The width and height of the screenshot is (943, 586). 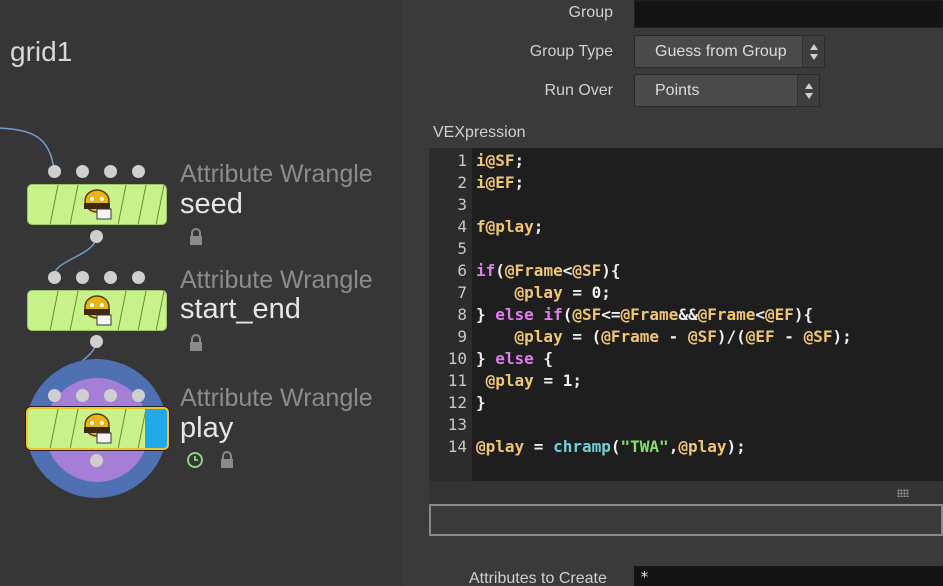 I want to click on code-line: 14 @play = chramp("TWA",@play);, so click(x=695, y=447).